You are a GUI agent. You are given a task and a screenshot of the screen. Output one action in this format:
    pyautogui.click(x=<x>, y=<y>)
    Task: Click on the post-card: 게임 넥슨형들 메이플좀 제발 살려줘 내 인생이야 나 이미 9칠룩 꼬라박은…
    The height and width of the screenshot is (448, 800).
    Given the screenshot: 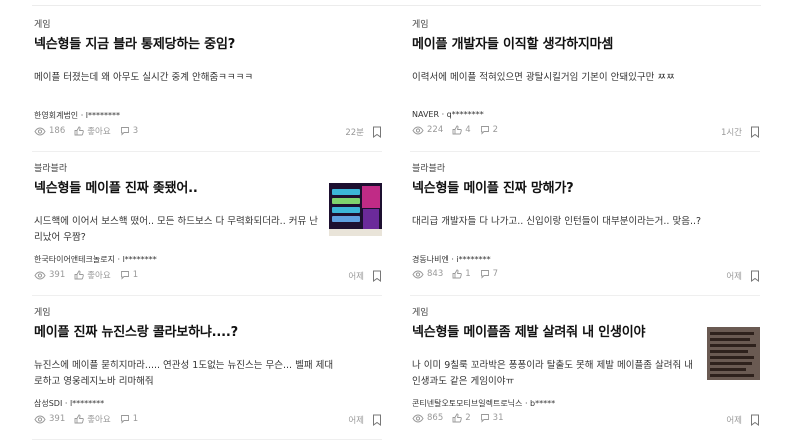 What is the action you would take?
    pyautogui.click(x=585, y=368)
    